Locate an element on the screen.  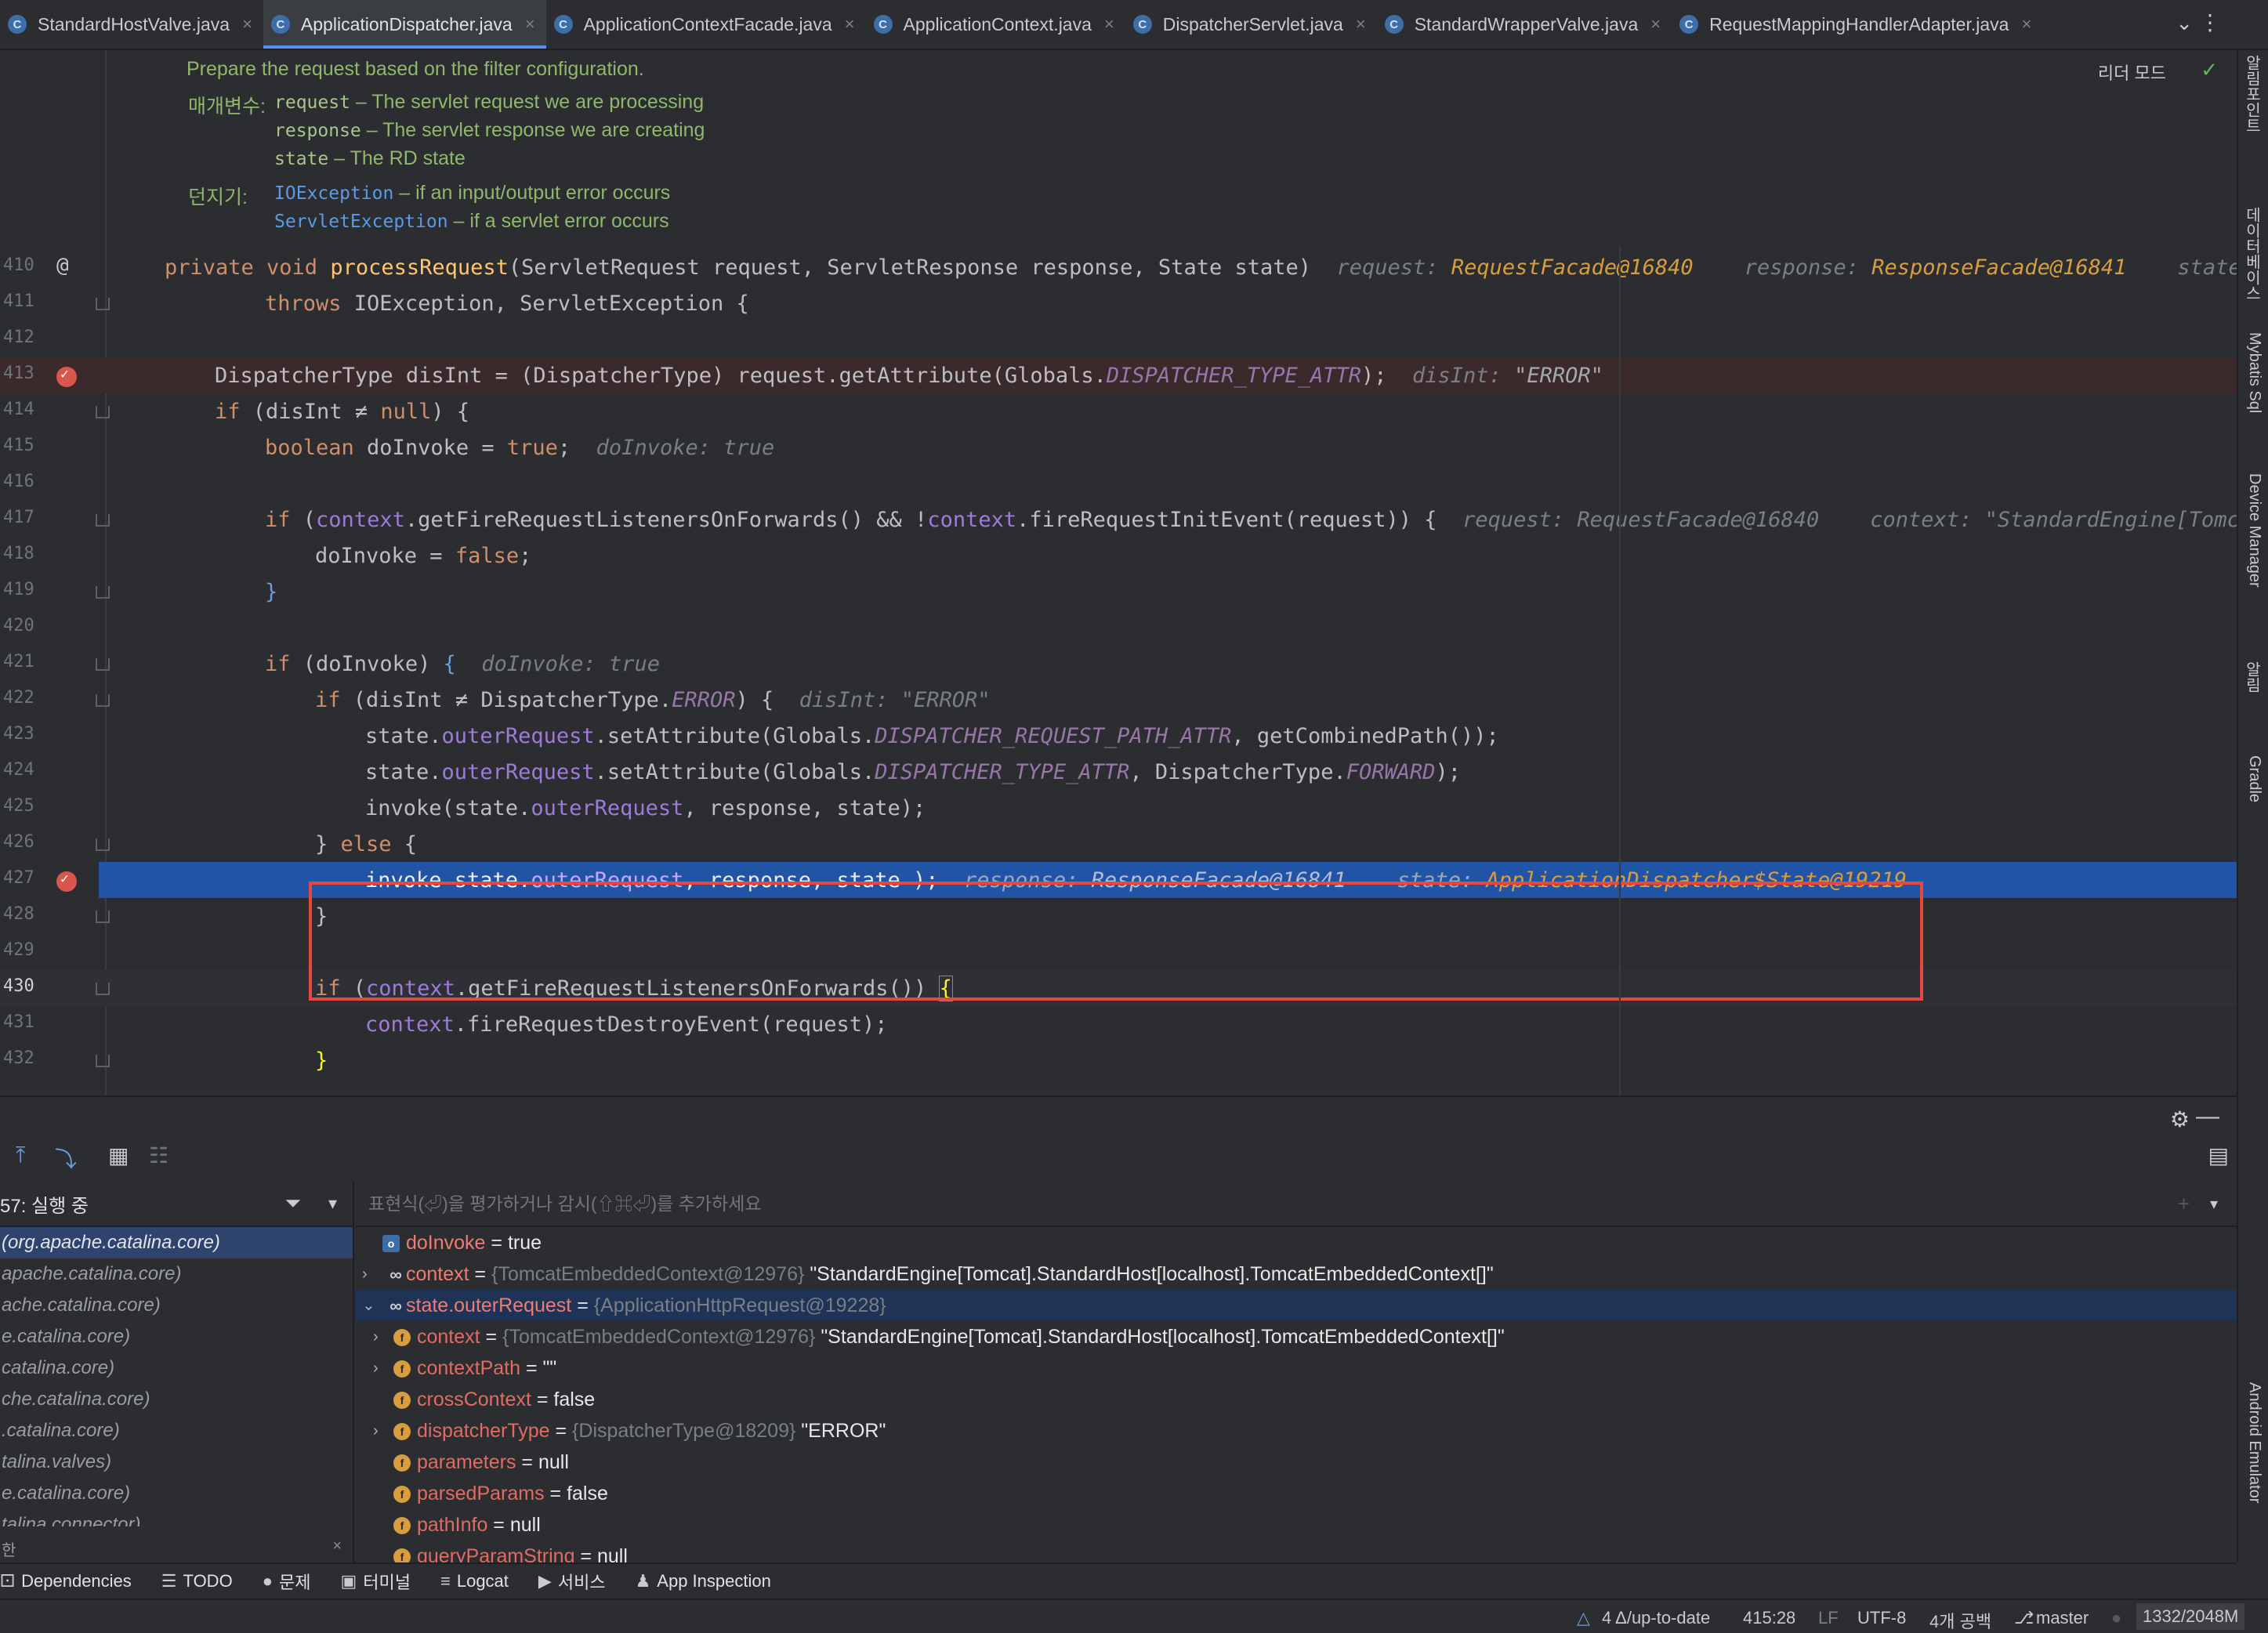
tab-applicationdispatcher: C ApplicationDispatcher.java × is located at coordinates (404, 25).